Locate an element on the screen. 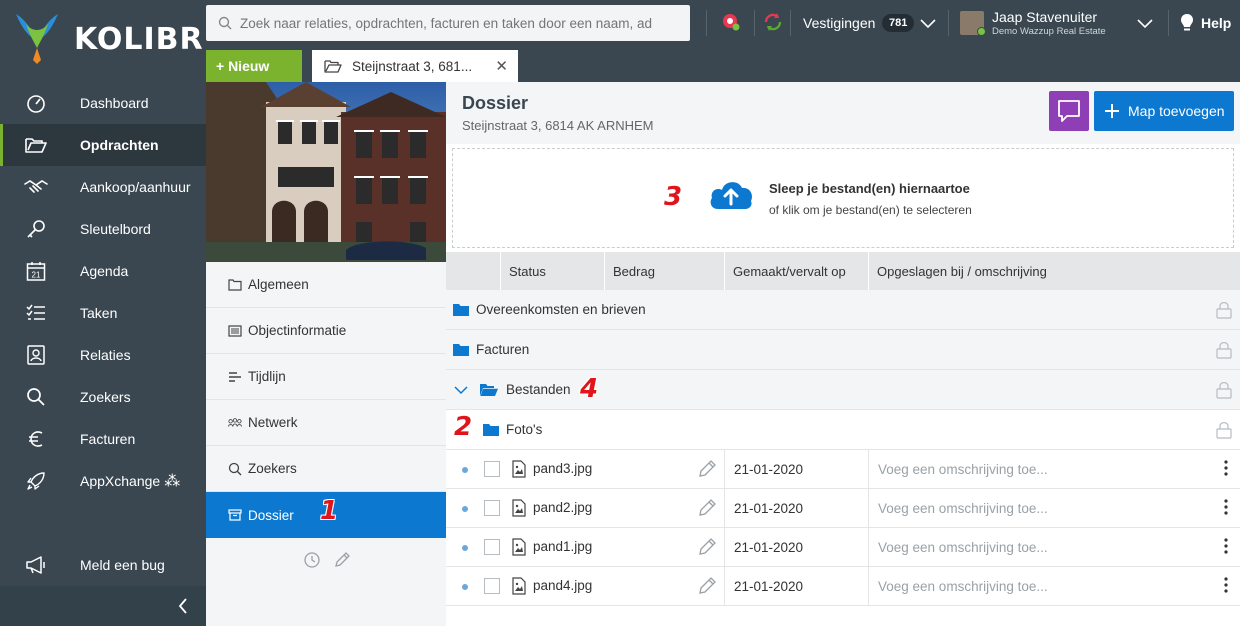 The image size is (1240, 626). nav-label: Taken is located at coordinates (99, 313).